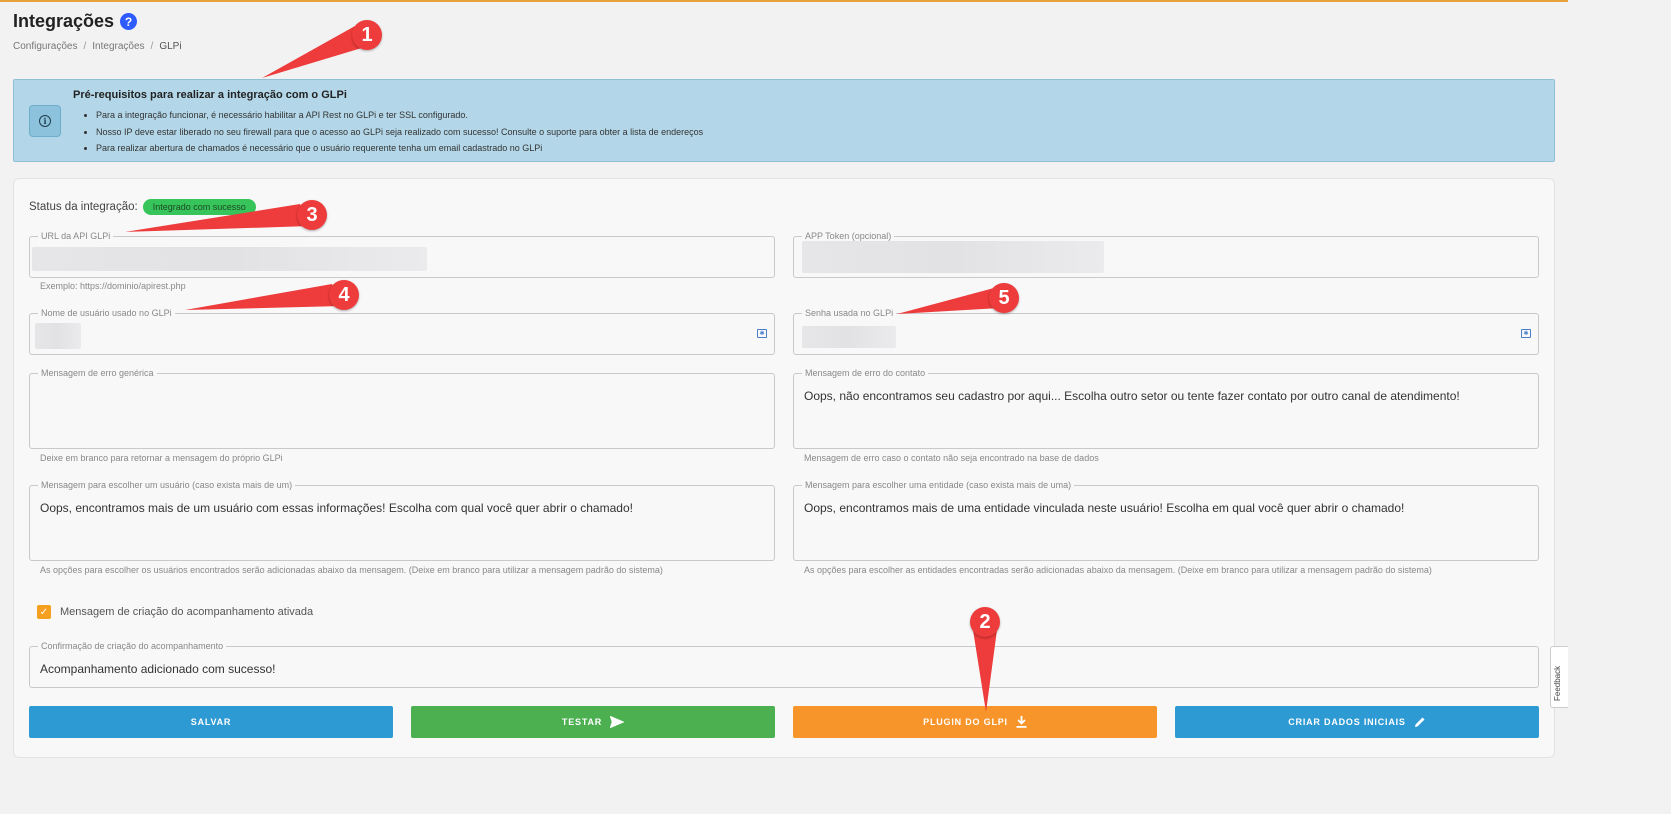 Image resolution: width=1671 pixels, height=814 pixels. What do you see at coordinates (985, 622) in the screenshot?
I see `annotation-callout-2: 2` at bounding box center [985, 622].